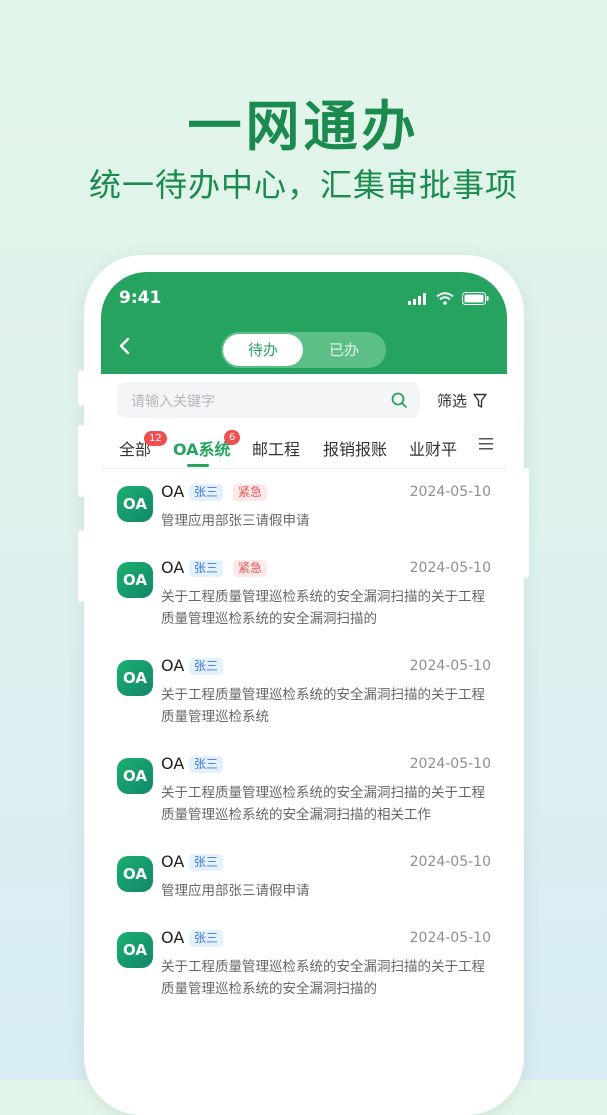 The height and width of the screenshot is (1115, 607). Describe the element at coordinates (81, 461) in the screenshot. I see `phone-volume-up-button` at that location.